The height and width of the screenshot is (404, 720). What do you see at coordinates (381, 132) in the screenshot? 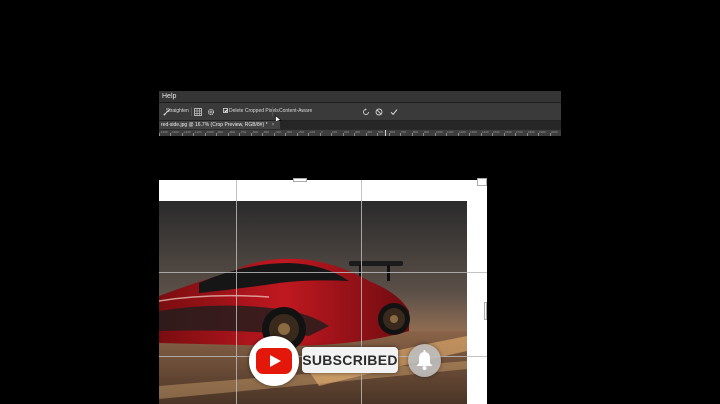
I see `ruler-label: 500` at bounding box center [381, 132].